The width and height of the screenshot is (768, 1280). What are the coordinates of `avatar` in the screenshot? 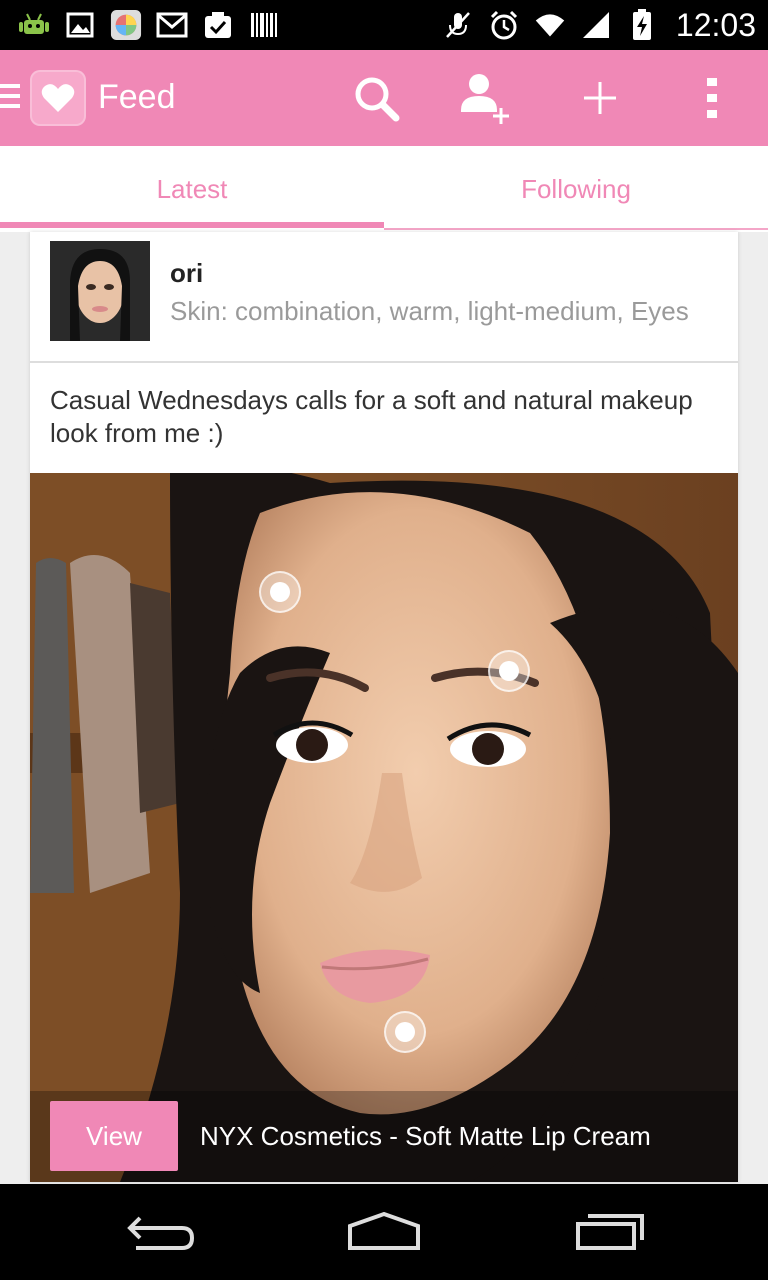 It's located at (100, 291).